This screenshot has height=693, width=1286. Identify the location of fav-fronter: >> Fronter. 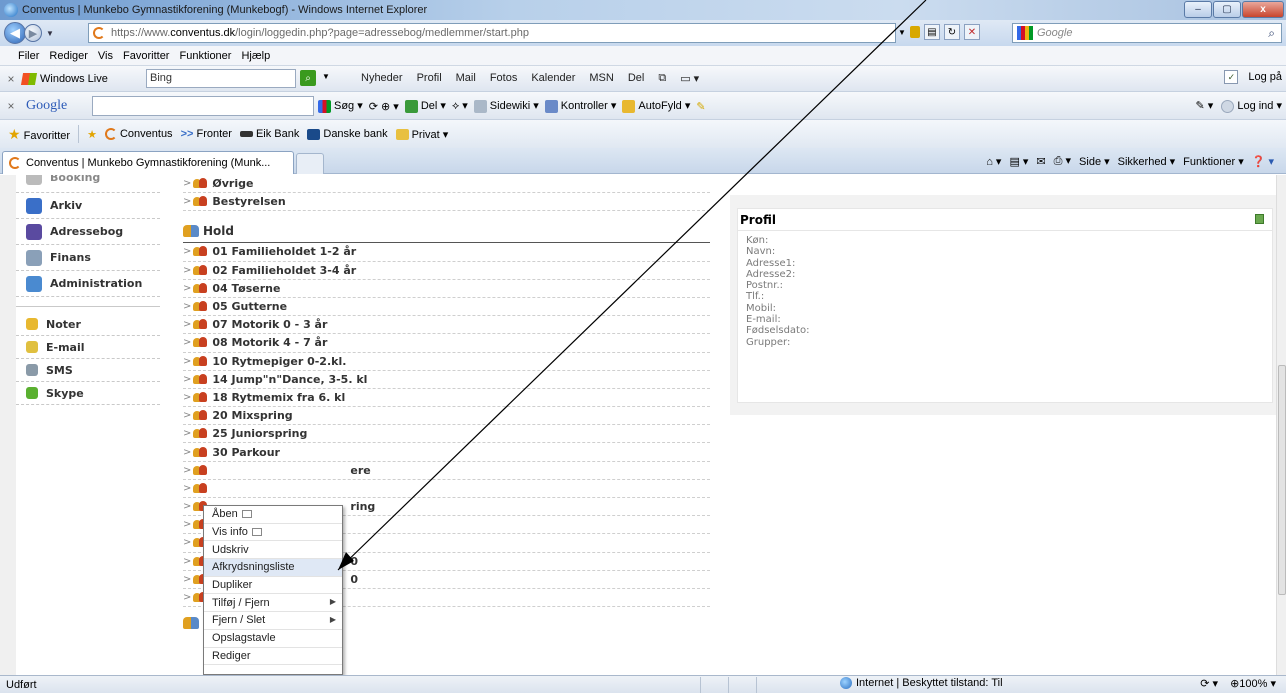
(206, 134).